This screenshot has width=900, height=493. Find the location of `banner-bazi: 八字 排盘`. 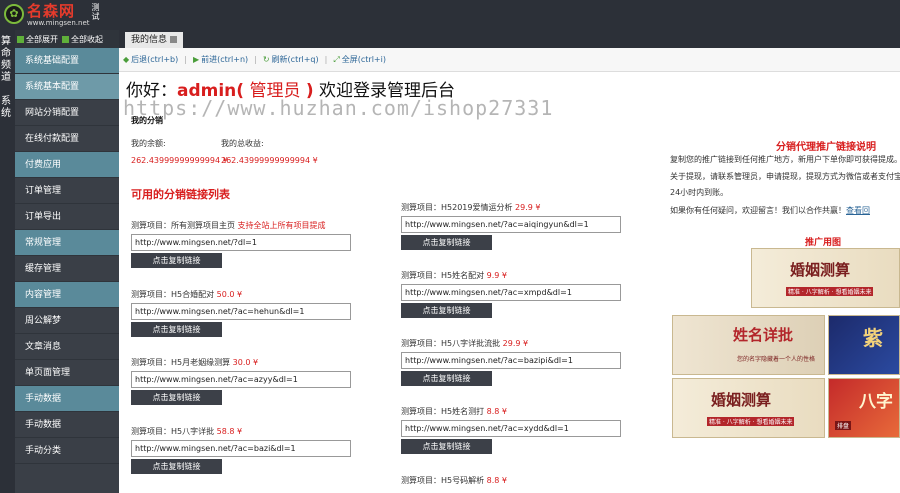

banner-bazi: 八字 排盘 is located at coordinates (864, 408).